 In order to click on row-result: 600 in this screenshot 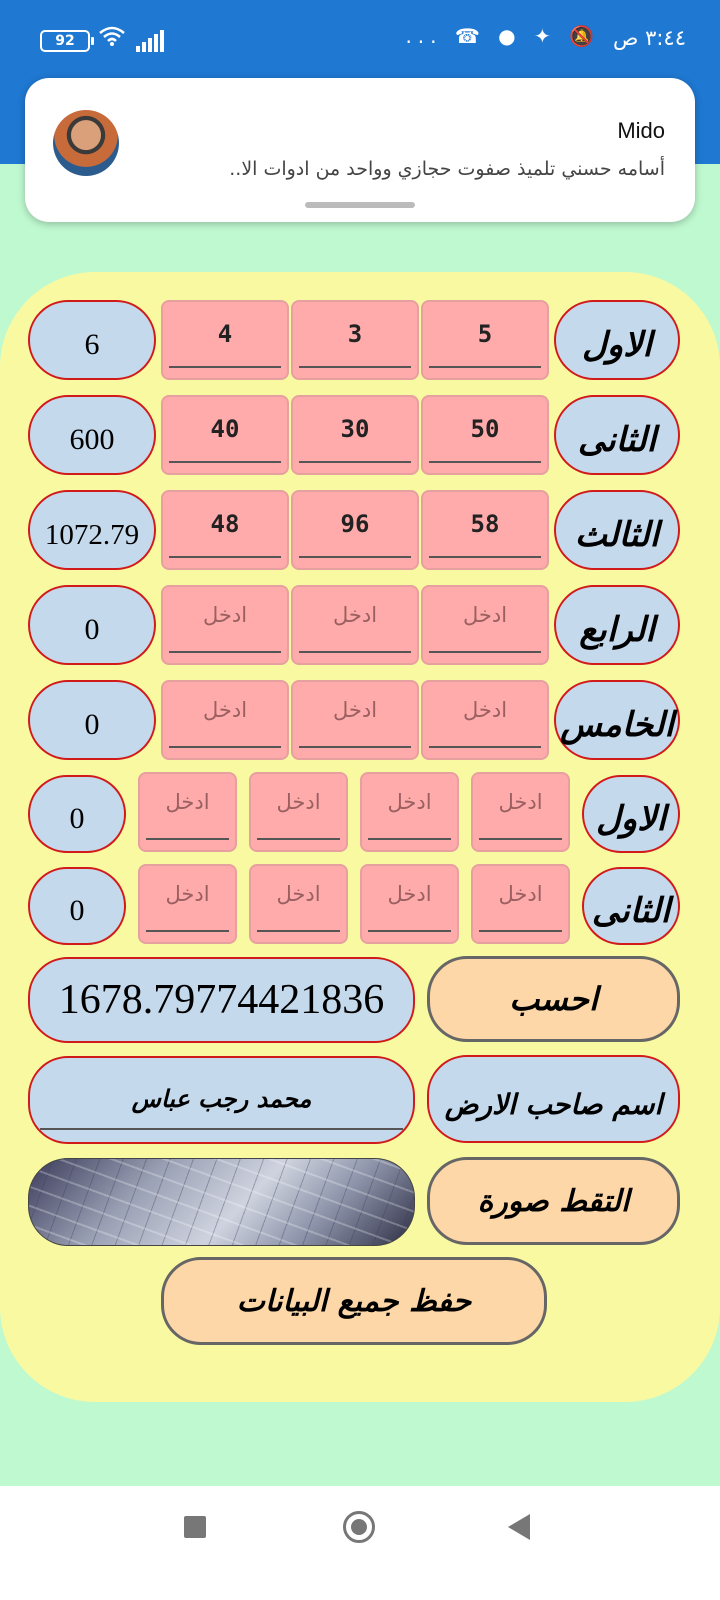, I will do `click(92, 435)`.